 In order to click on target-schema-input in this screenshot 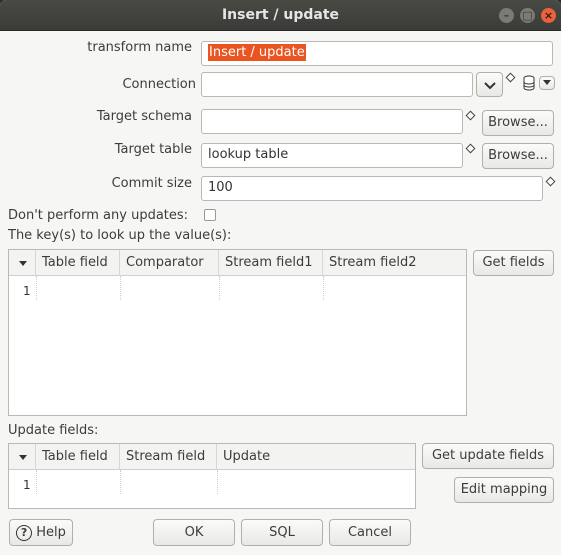, I will do `click(332, 121)`.